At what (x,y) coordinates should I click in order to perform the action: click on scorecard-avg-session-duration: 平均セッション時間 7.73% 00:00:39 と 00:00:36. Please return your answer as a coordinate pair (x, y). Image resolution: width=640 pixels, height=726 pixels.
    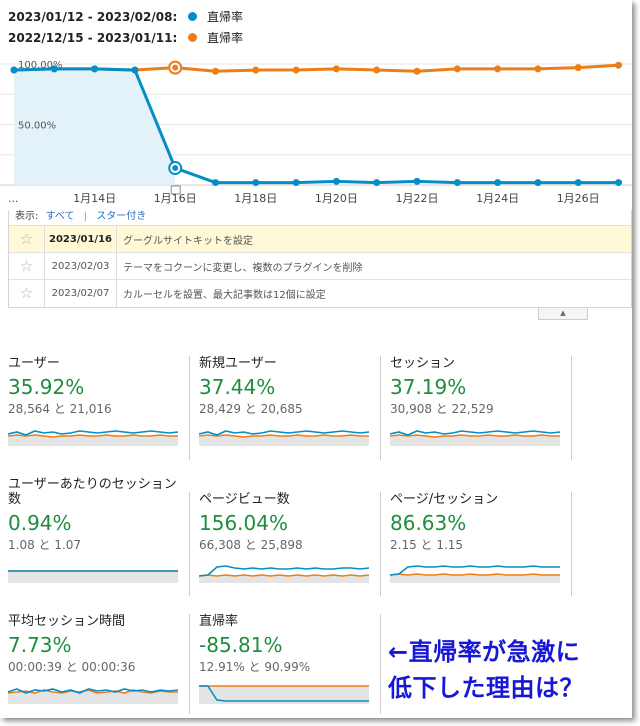
    Looking at the image, I should click on (98, 666).